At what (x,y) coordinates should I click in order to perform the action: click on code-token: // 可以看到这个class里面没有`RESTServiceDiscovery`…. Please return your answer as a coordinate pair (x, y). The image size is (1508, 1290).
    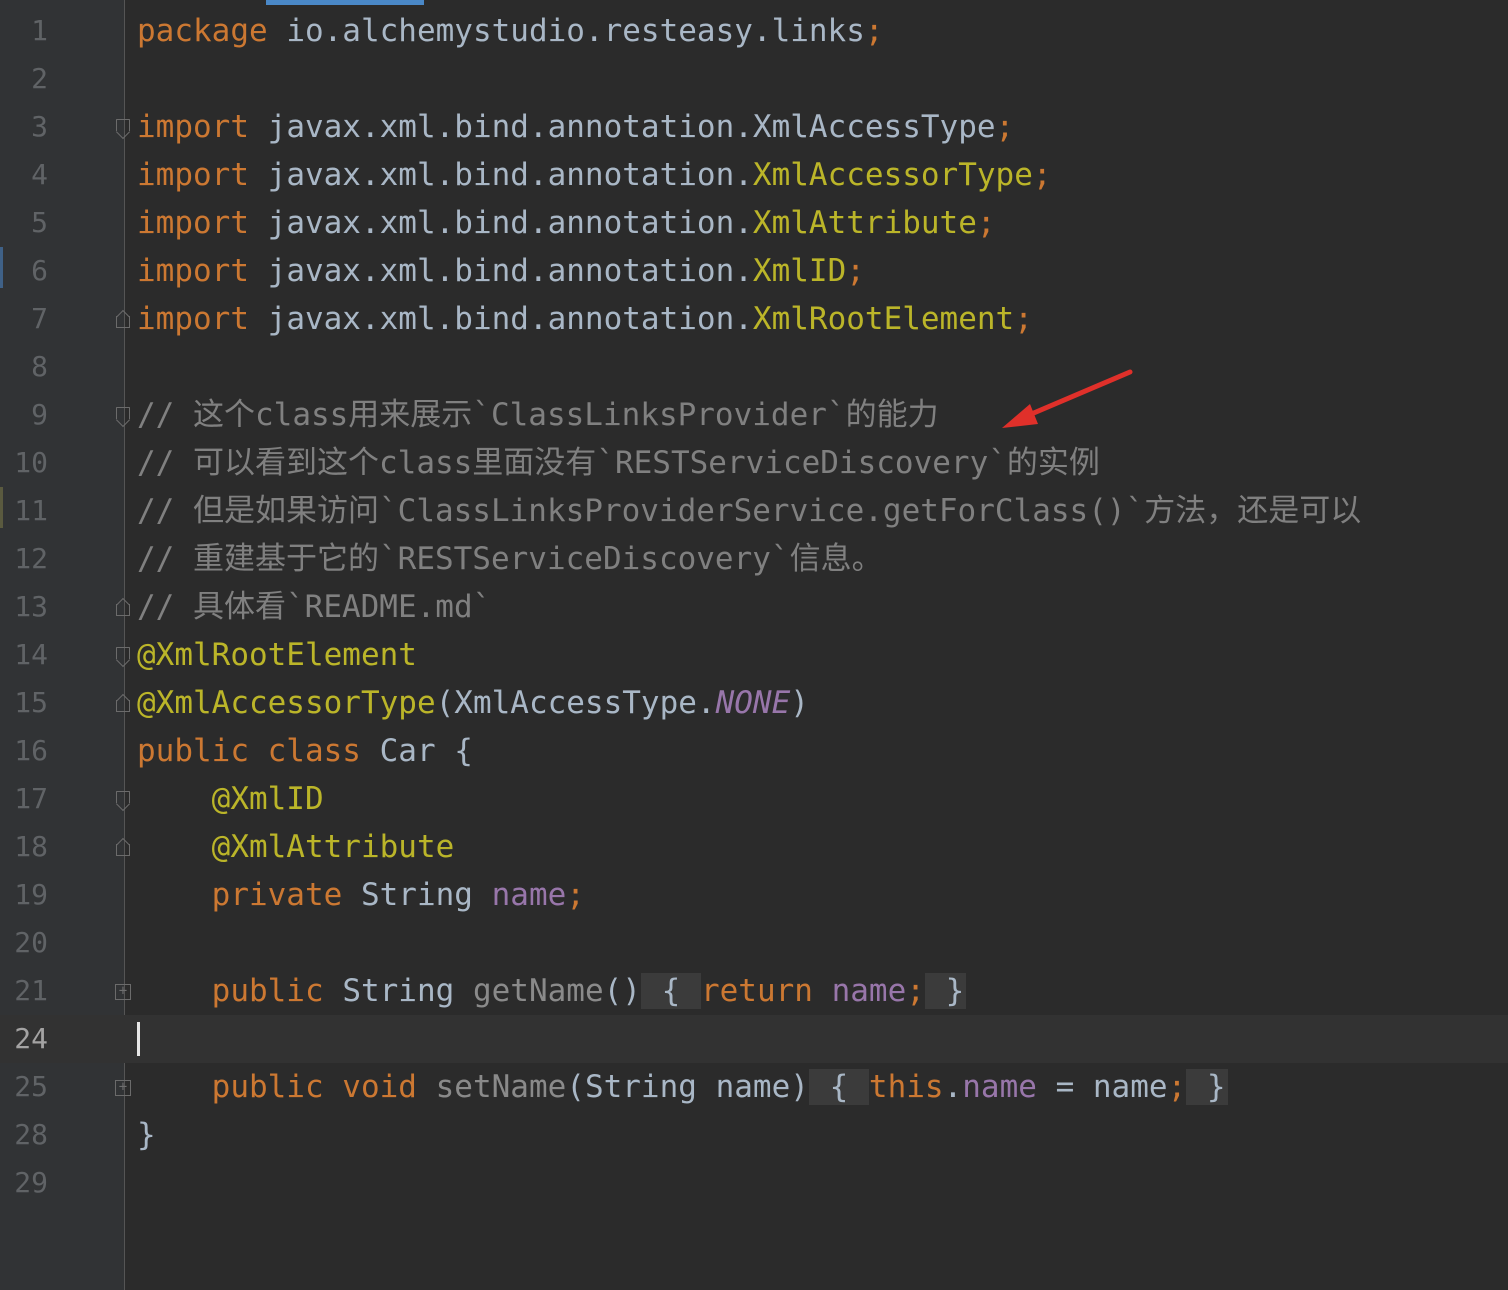
    Looking at the image, I should click on (618, 463).